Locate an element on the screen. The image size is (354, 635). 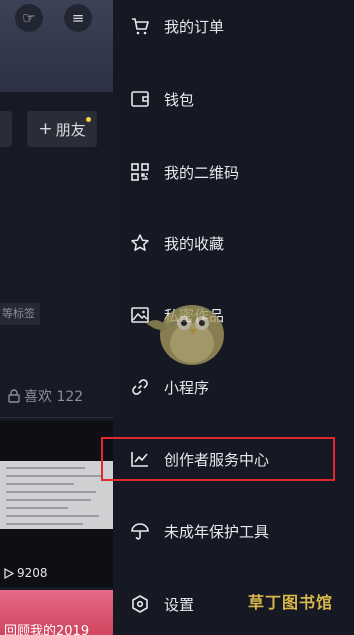
menu-item-qr-code: 我的二维码 is located at coordinates (233, 172).